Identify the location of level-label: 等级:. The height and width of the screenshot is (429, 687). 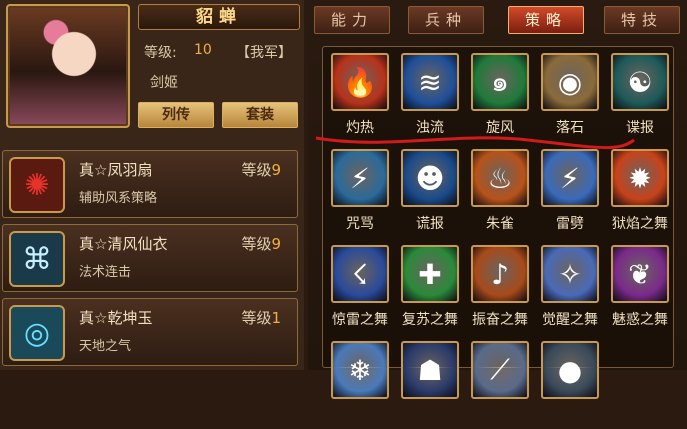
(160, 53).